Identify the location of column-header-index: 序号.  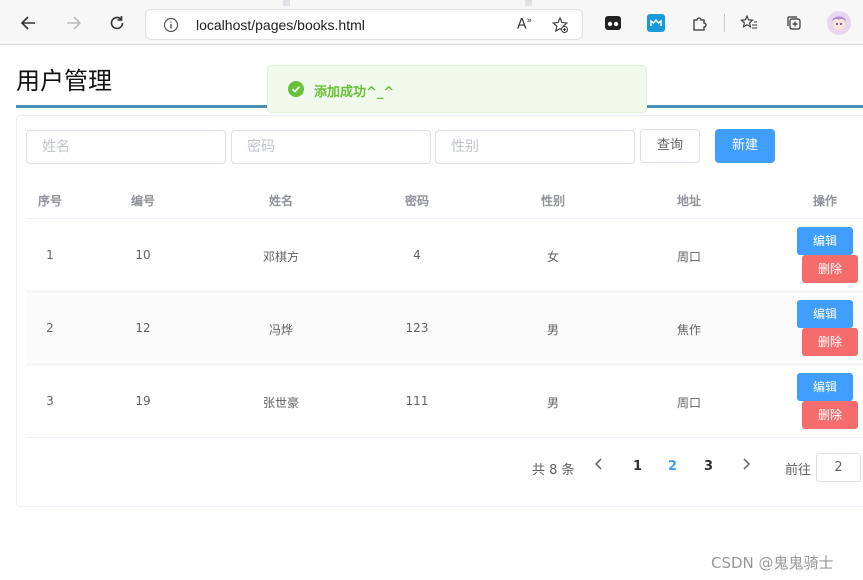
(50, 201).